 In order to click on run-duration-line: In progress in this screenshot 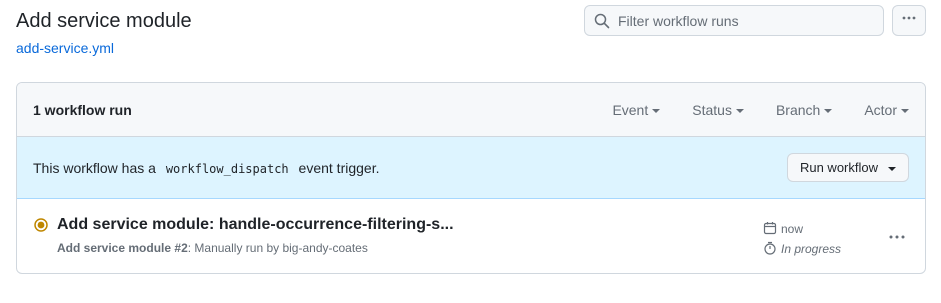, I will do `click(802, 249)`.